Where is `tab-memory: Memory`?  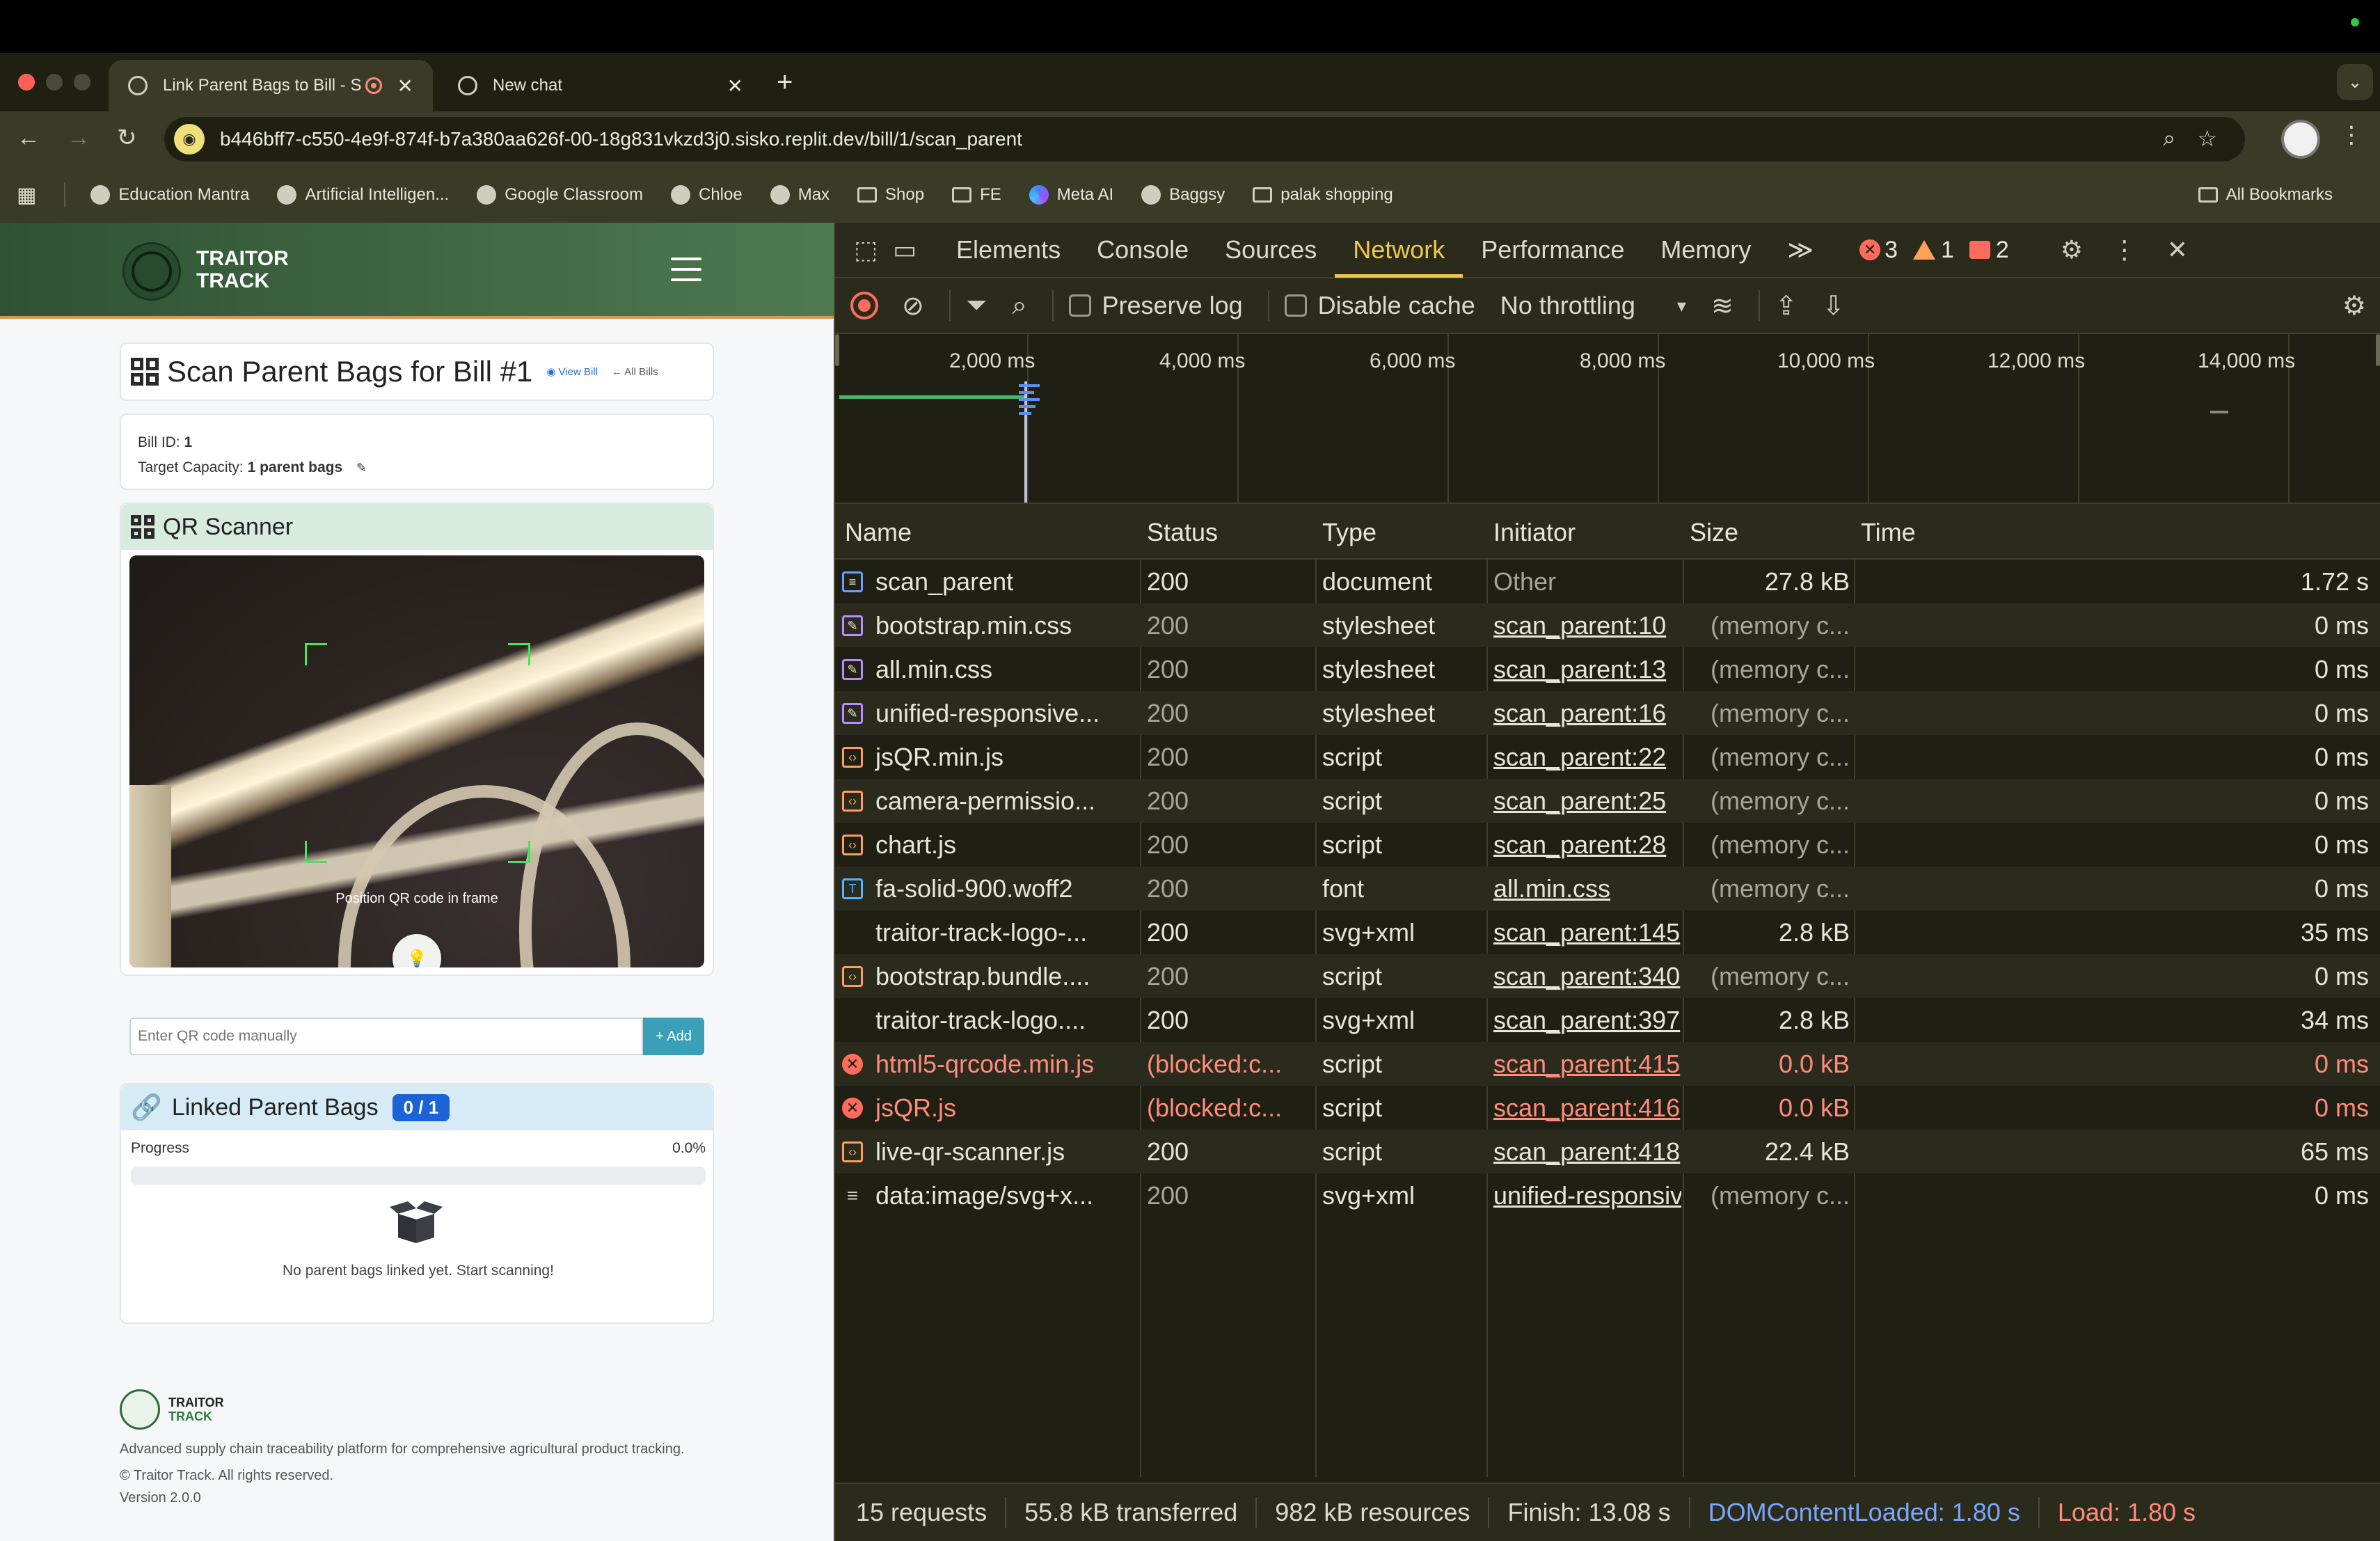
tab-memory: Memory is located at coordinates (1705, 250).